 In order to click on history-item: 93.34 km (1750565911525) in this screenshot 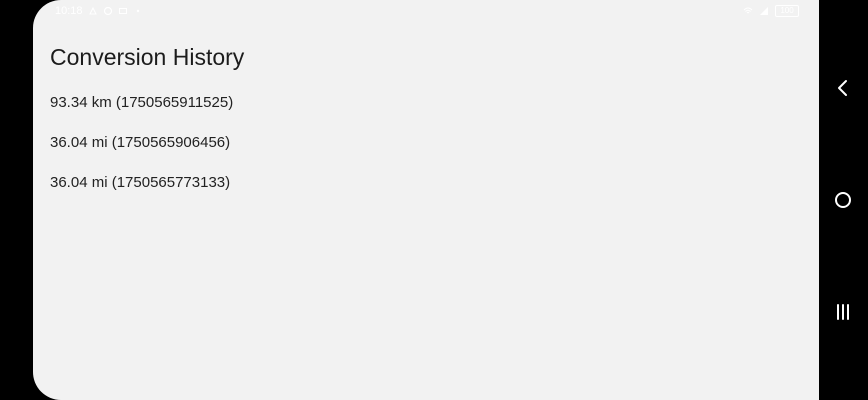, I will do `click(142, 102)`.